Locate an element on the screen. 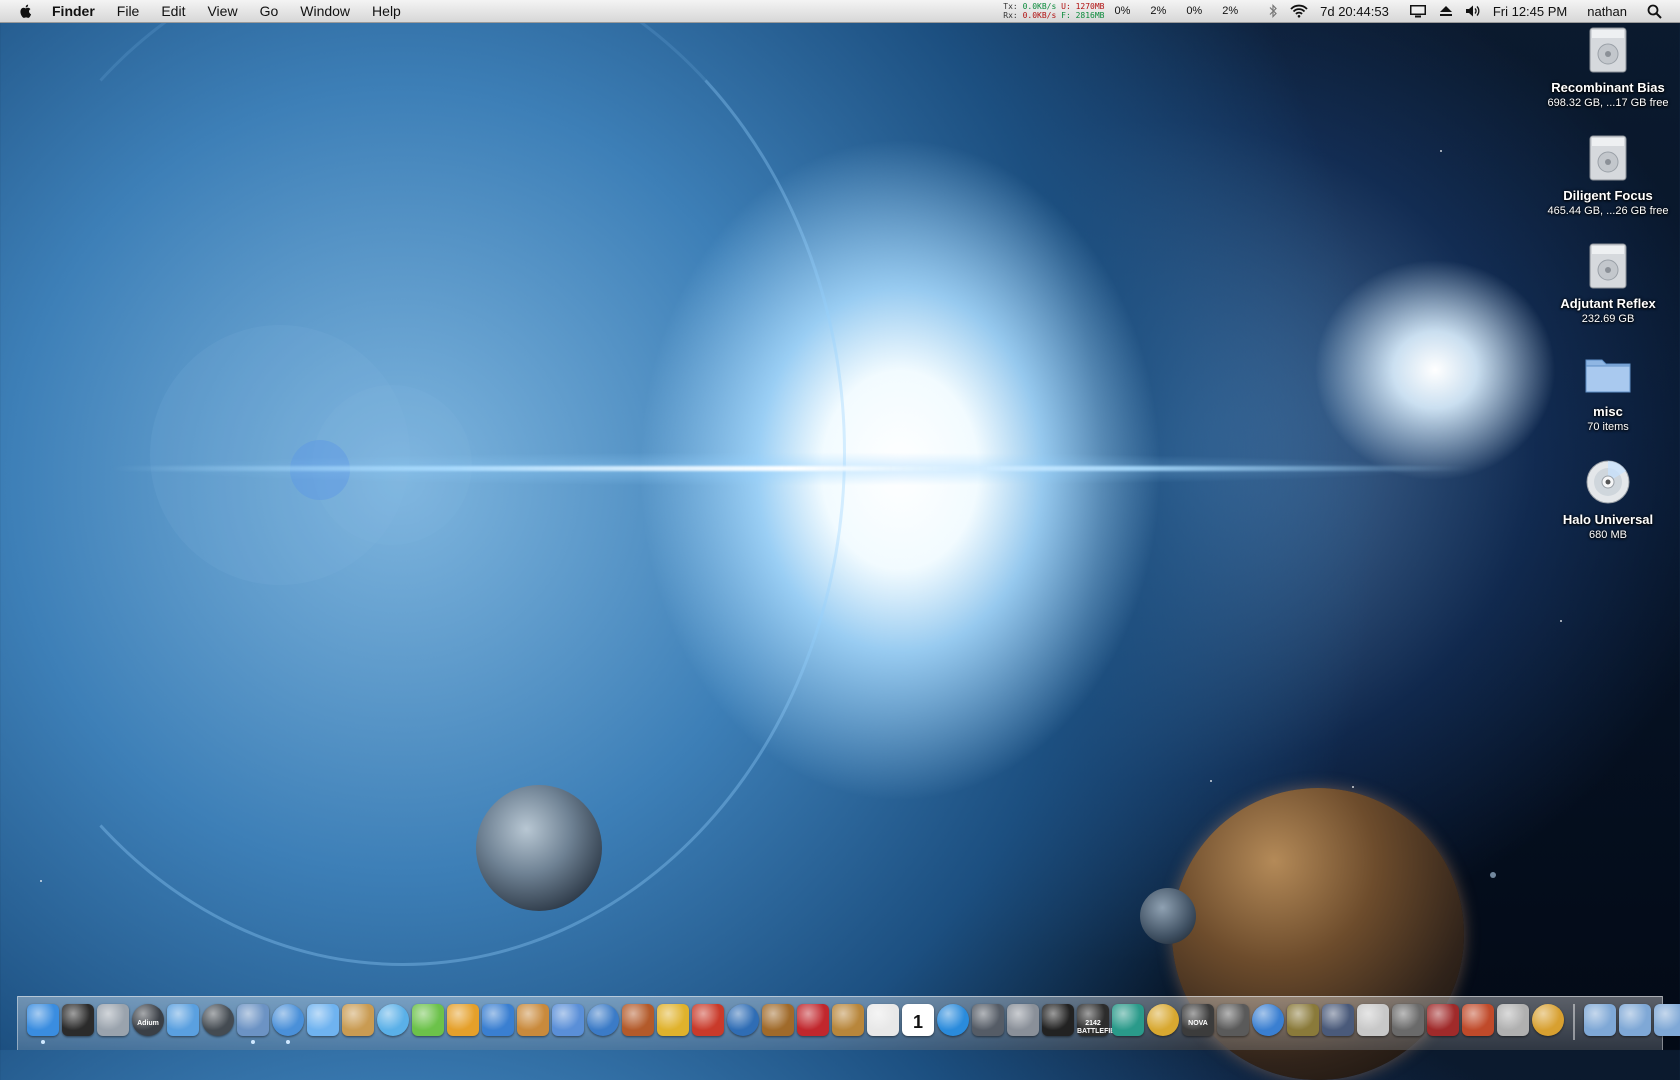  dock-starcraft-icon is located at coordinates (1408, 1020).